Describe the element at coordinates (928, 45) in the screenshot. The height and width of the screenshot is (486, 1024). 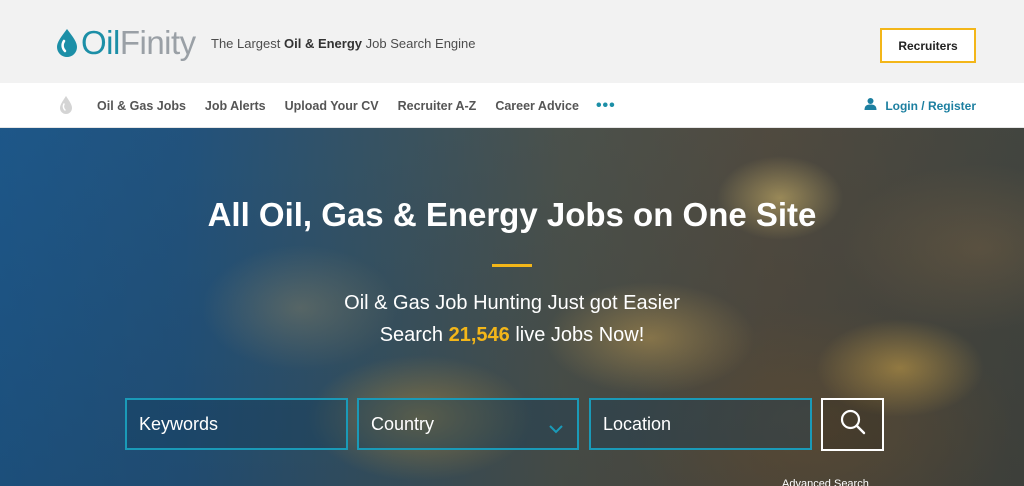
I see `recruiters-button: Recruiters` at that location.